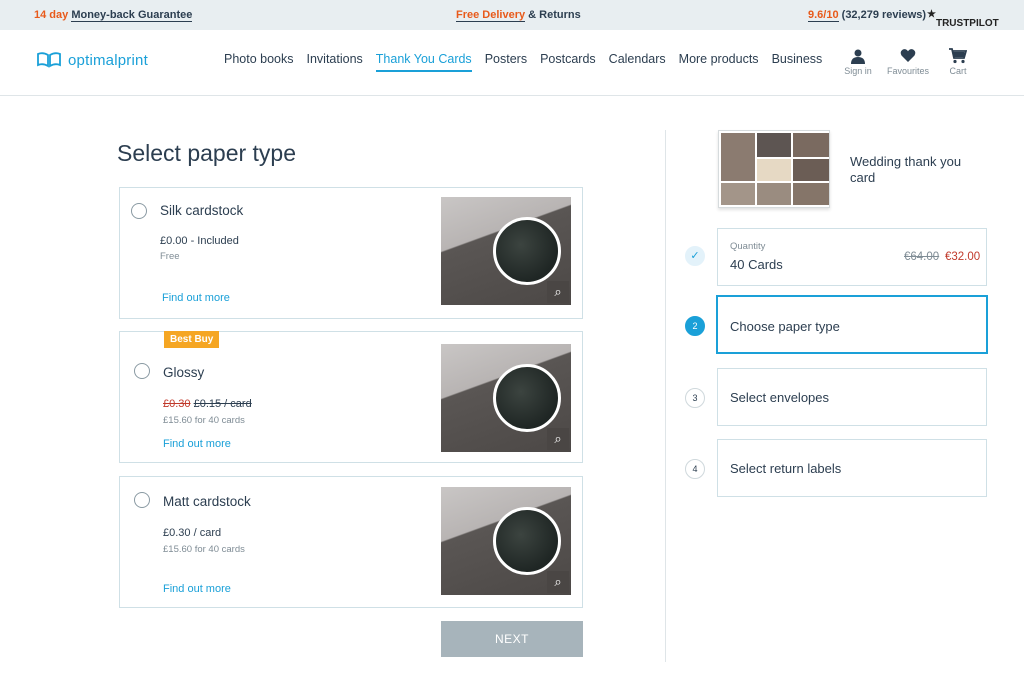 Image resolution: width=1024 pixels, height=694 pixels. What do you see at coordinates (786, 468) in the screenshot?
I see `step-label: Select return labels` at bounding box center [786, 468].